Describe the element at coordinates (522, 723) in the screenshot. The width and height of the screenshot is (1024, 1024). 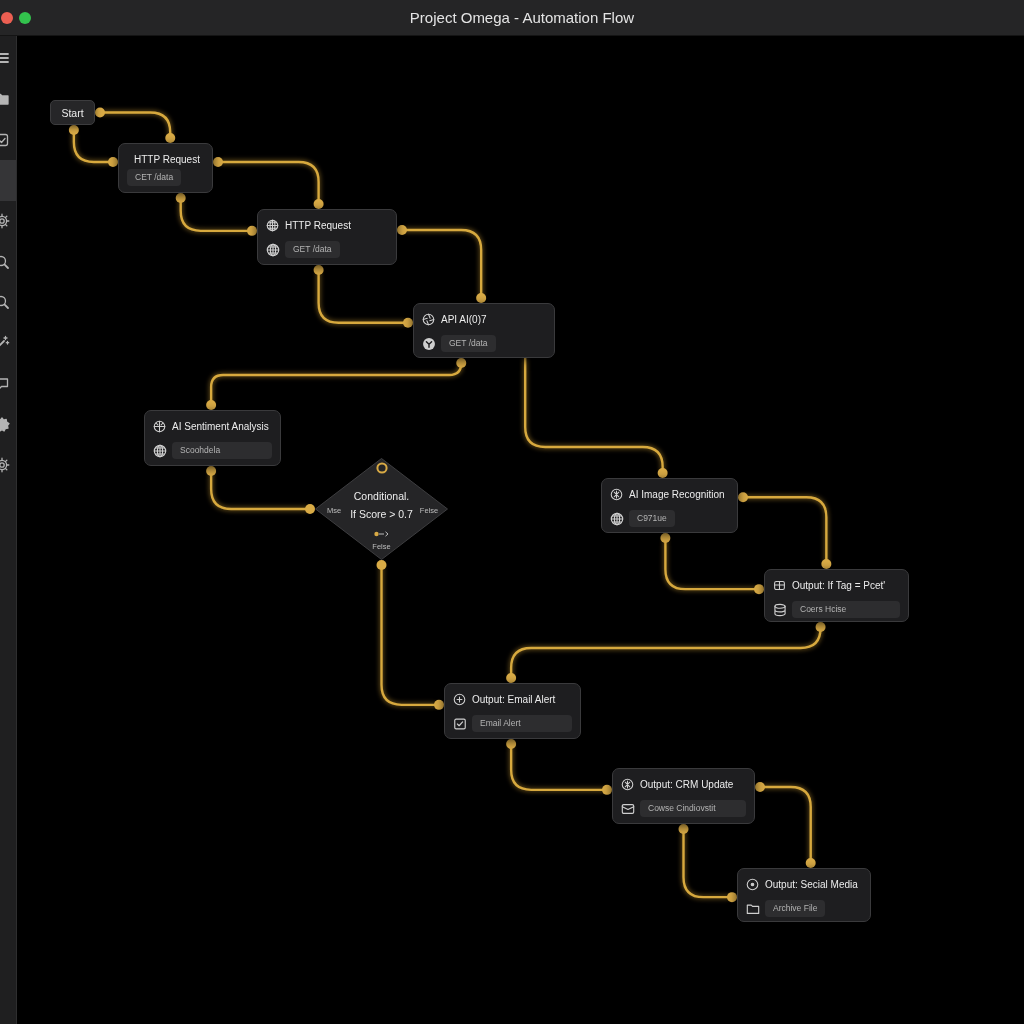
I see `param-chip: Email Alert` at that location.